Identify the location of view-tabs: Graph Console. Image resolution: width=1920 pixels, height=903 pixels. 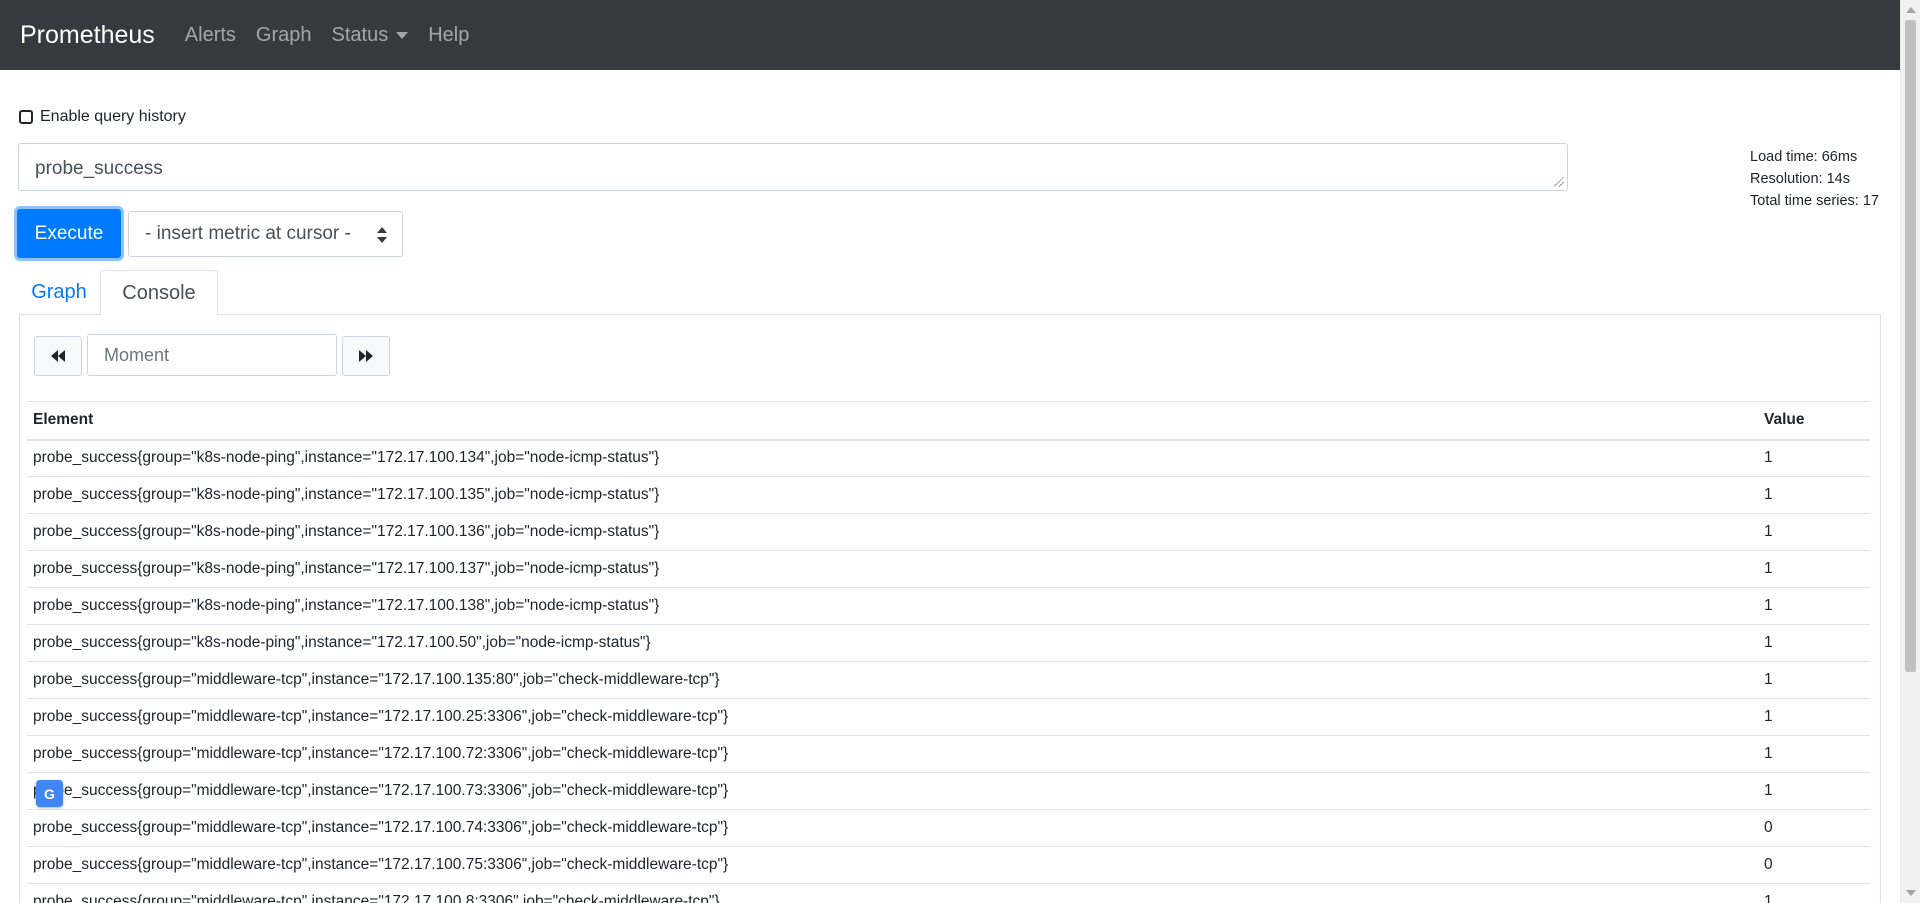
(950, 293).